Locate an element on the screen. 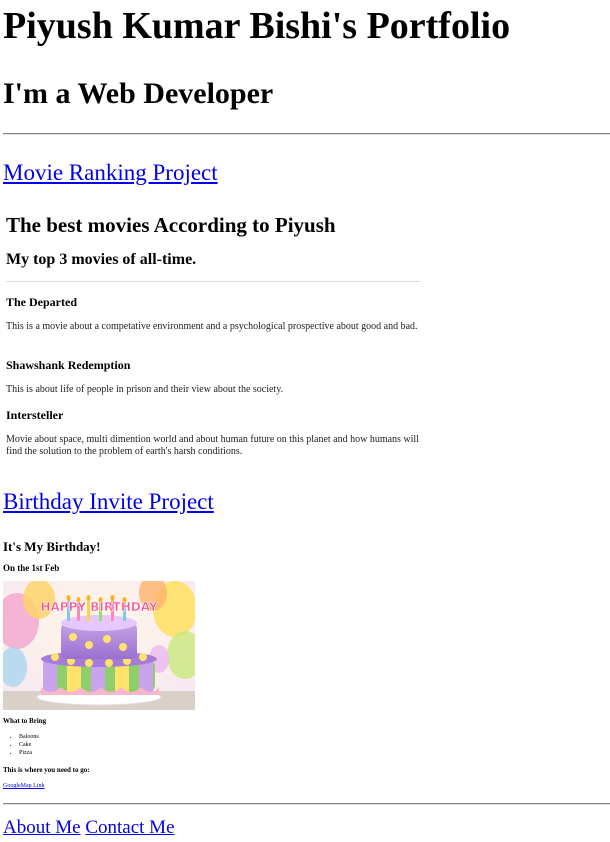  movie-title-1: The Departed is located at coordinates (41, 302).